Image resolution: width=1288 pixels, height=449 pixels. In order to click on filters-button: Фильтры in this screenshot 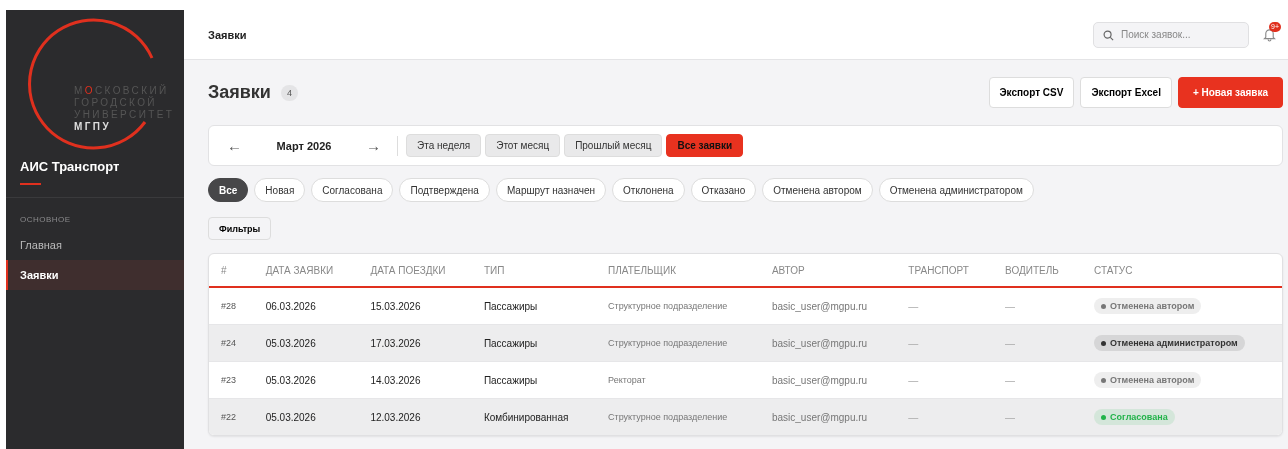, I will do `click(240, 228)`.